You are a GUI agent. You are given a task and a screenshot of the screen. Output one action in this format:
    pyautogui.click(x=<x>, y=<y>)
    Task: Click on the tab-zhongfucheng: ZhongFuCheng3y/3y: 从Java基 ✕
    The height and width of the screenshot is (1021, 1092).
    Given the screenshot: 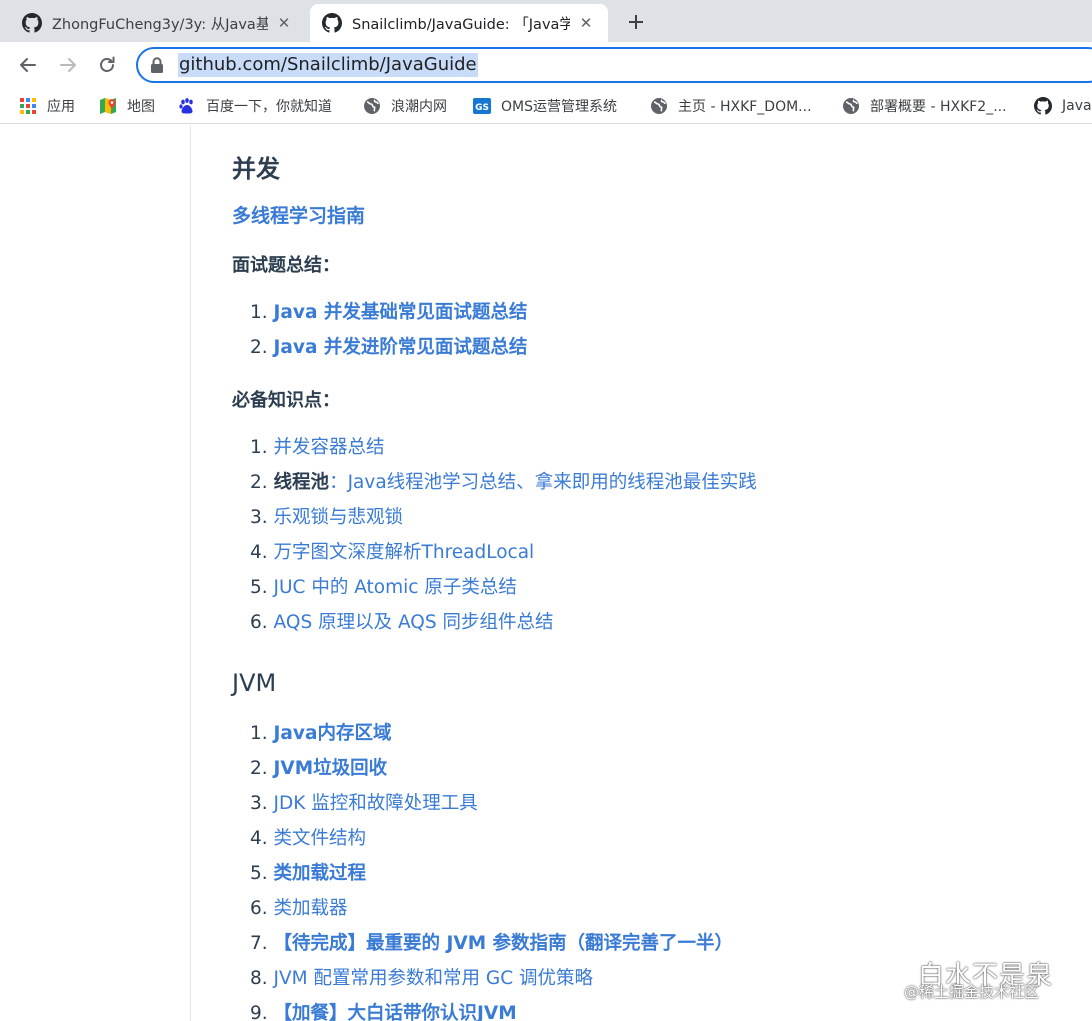 What is the action you would take?
    pyautogui.click(x=158, y=23)
    